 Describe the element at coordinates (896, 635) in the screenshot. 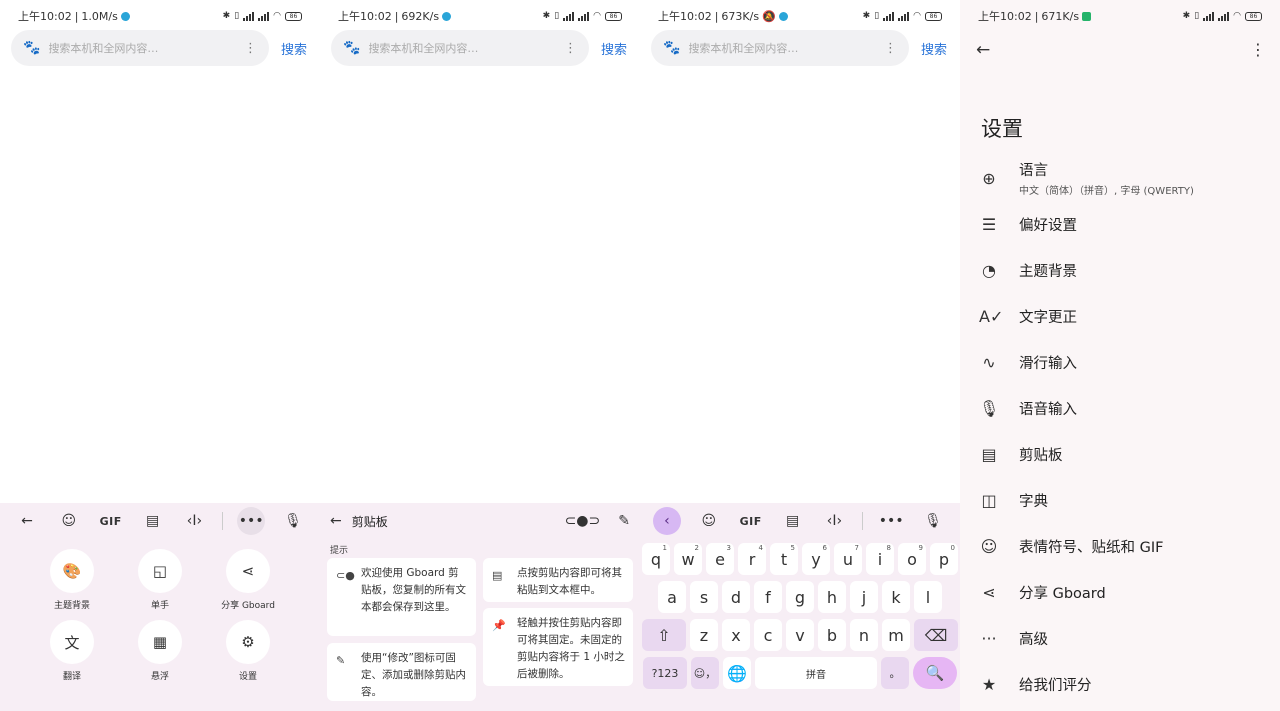

I see `key-m: m` at that location.